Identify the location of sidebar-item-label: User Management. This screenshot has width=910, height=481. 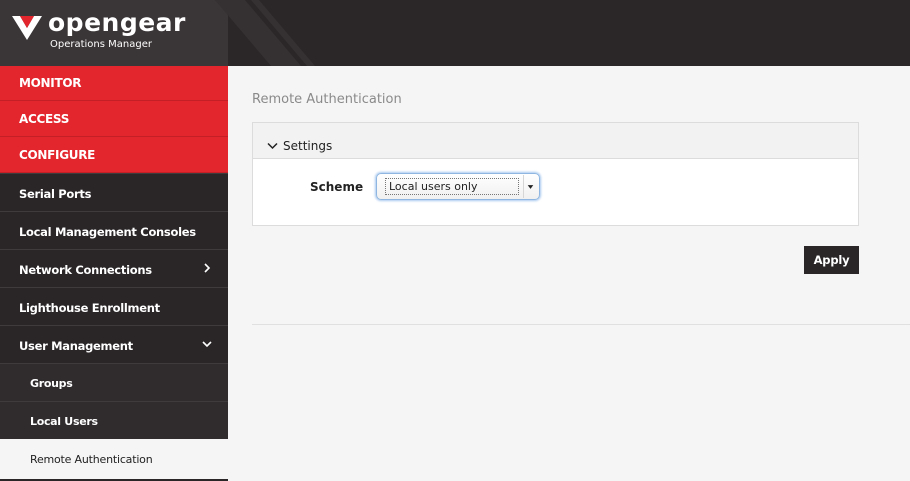
(76, 346).